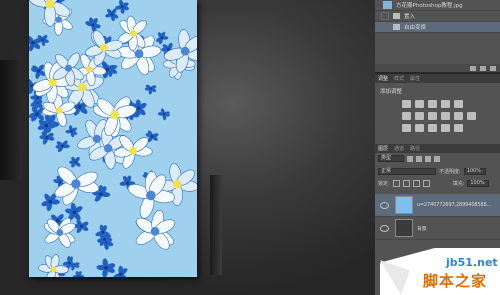  What do you see at coordinates (384, 184) in the screenshot?
I see `lock-label: 锁定:` at bounding box center [384, 184].